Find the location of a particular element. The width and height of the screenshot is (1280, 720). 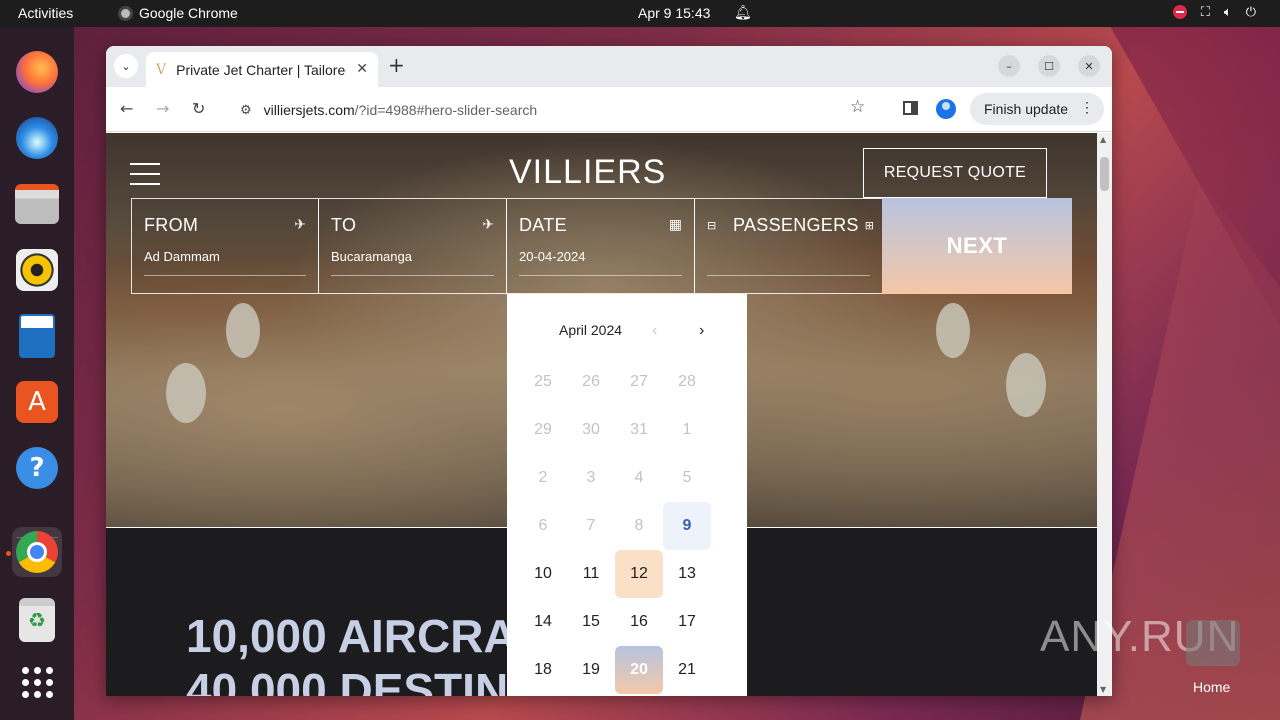

url-path: /?id=4988#hero-slider-search is located at coordinates (446, 110).